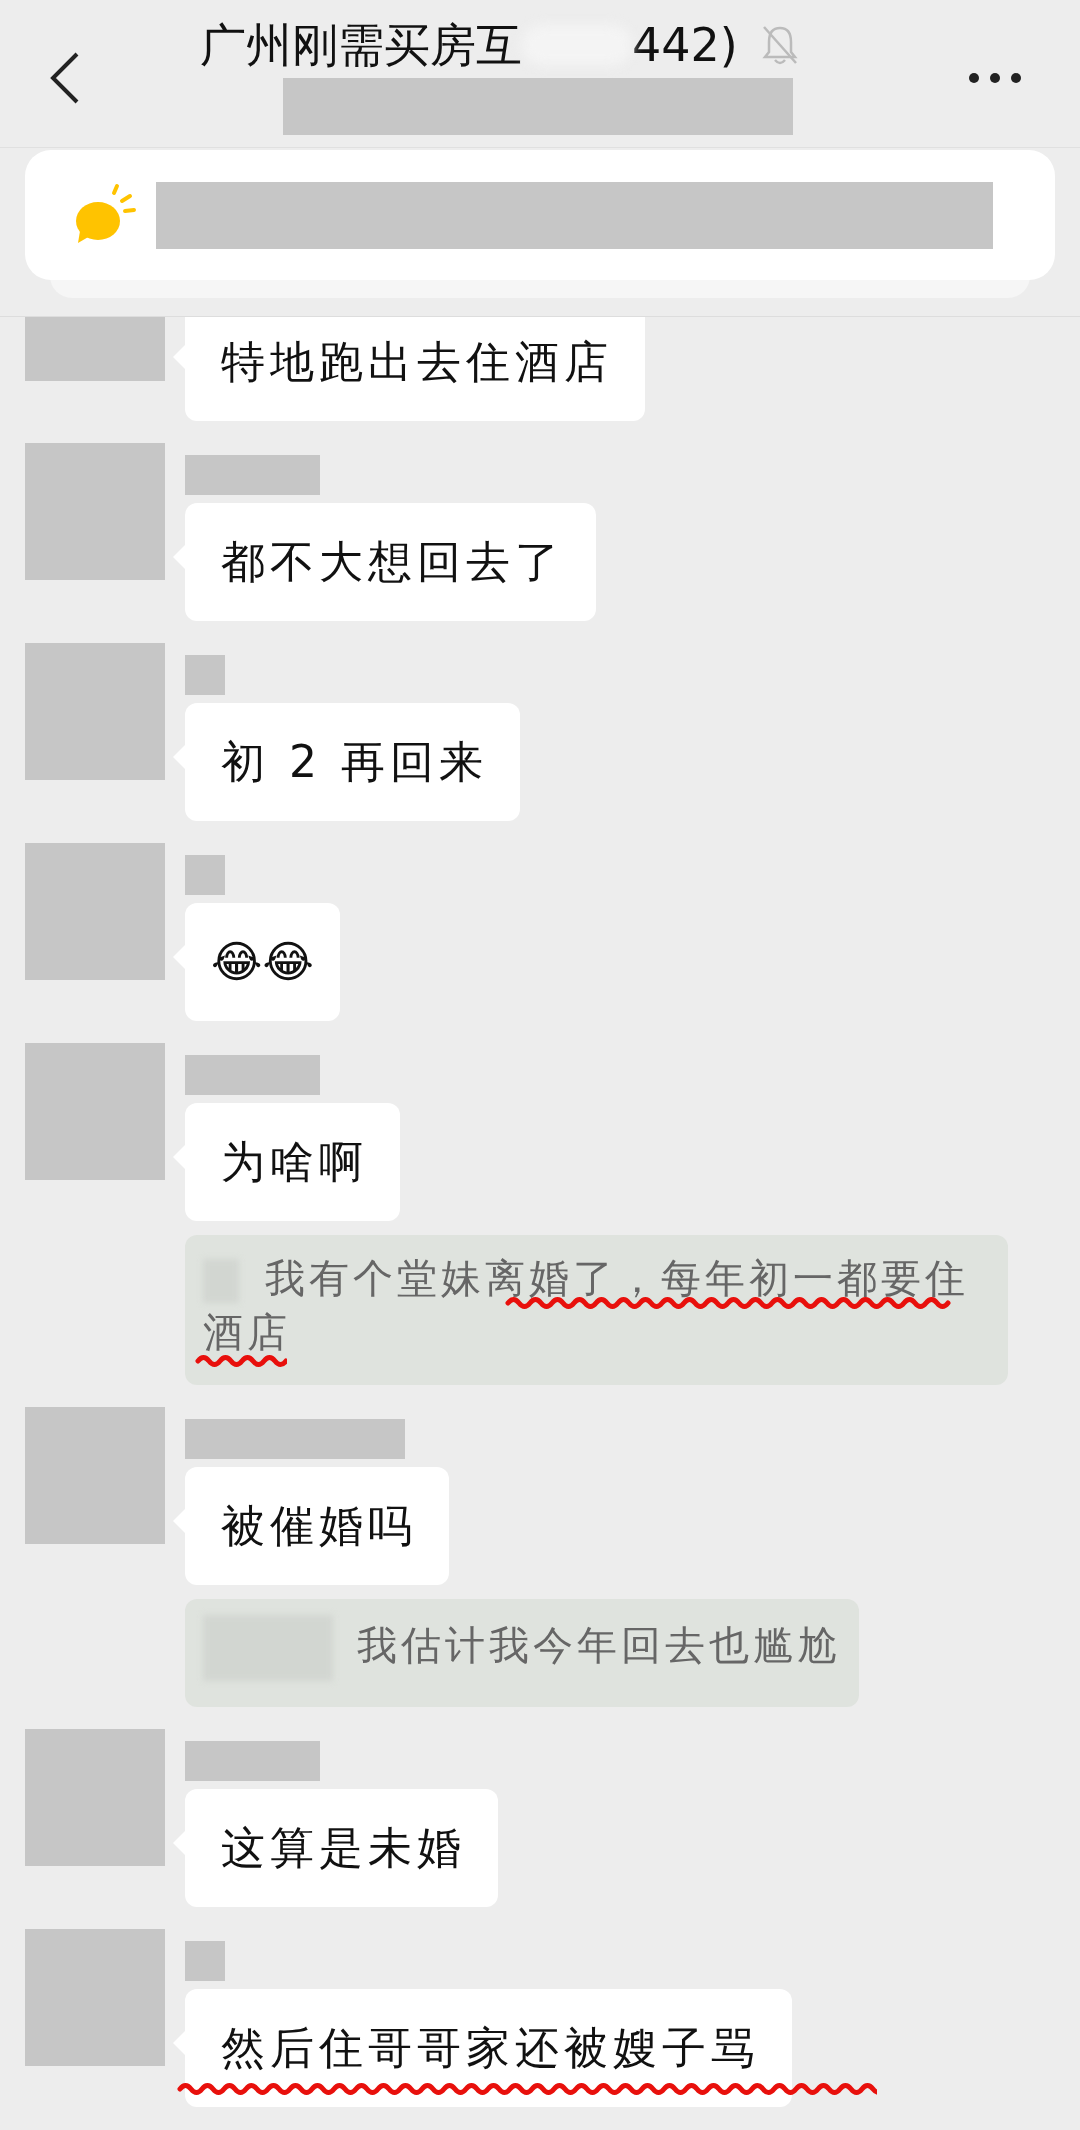 The height and width of the screenshot is (2130, 1080). I want to click on chat-title: 广州刚需买房互, so click(361, 45).